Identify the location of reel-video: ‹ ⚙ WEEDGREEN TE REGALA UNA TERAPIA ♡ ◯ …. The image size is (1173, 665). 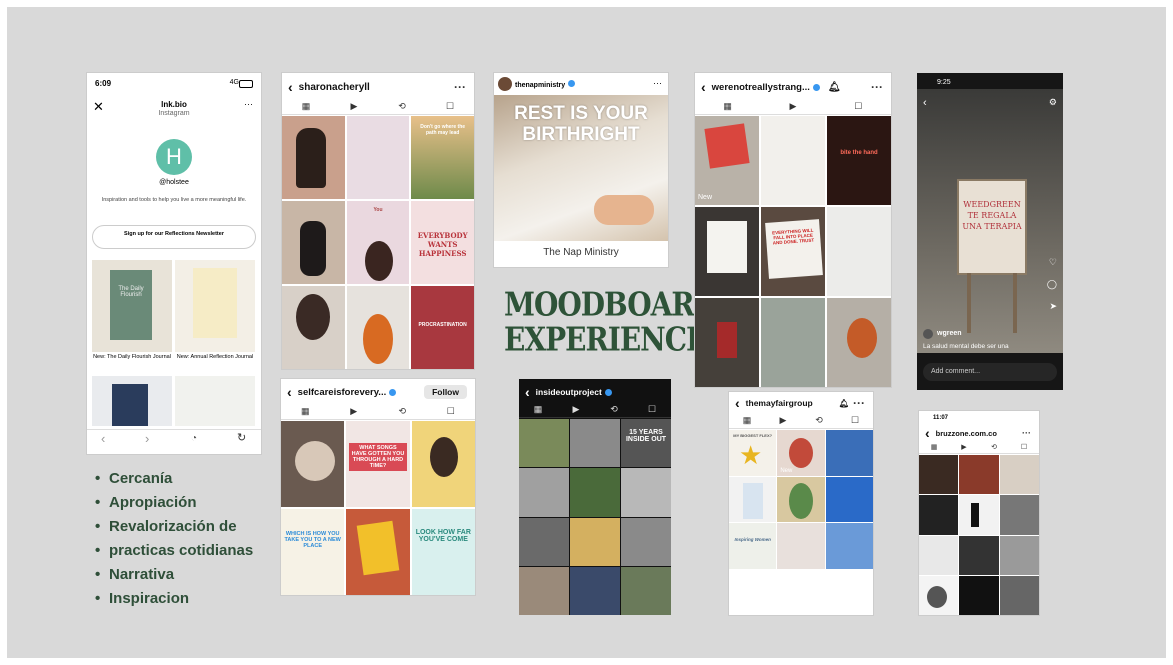
(990, 221).